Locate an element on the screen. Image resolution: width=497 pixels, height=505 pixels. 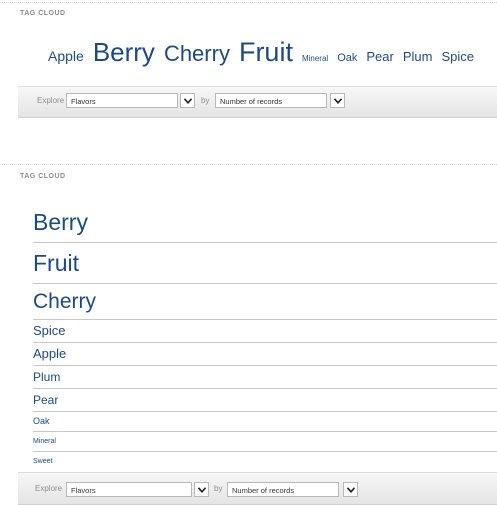
list-tag-plum: Plum is located at coordinates (265, 377).